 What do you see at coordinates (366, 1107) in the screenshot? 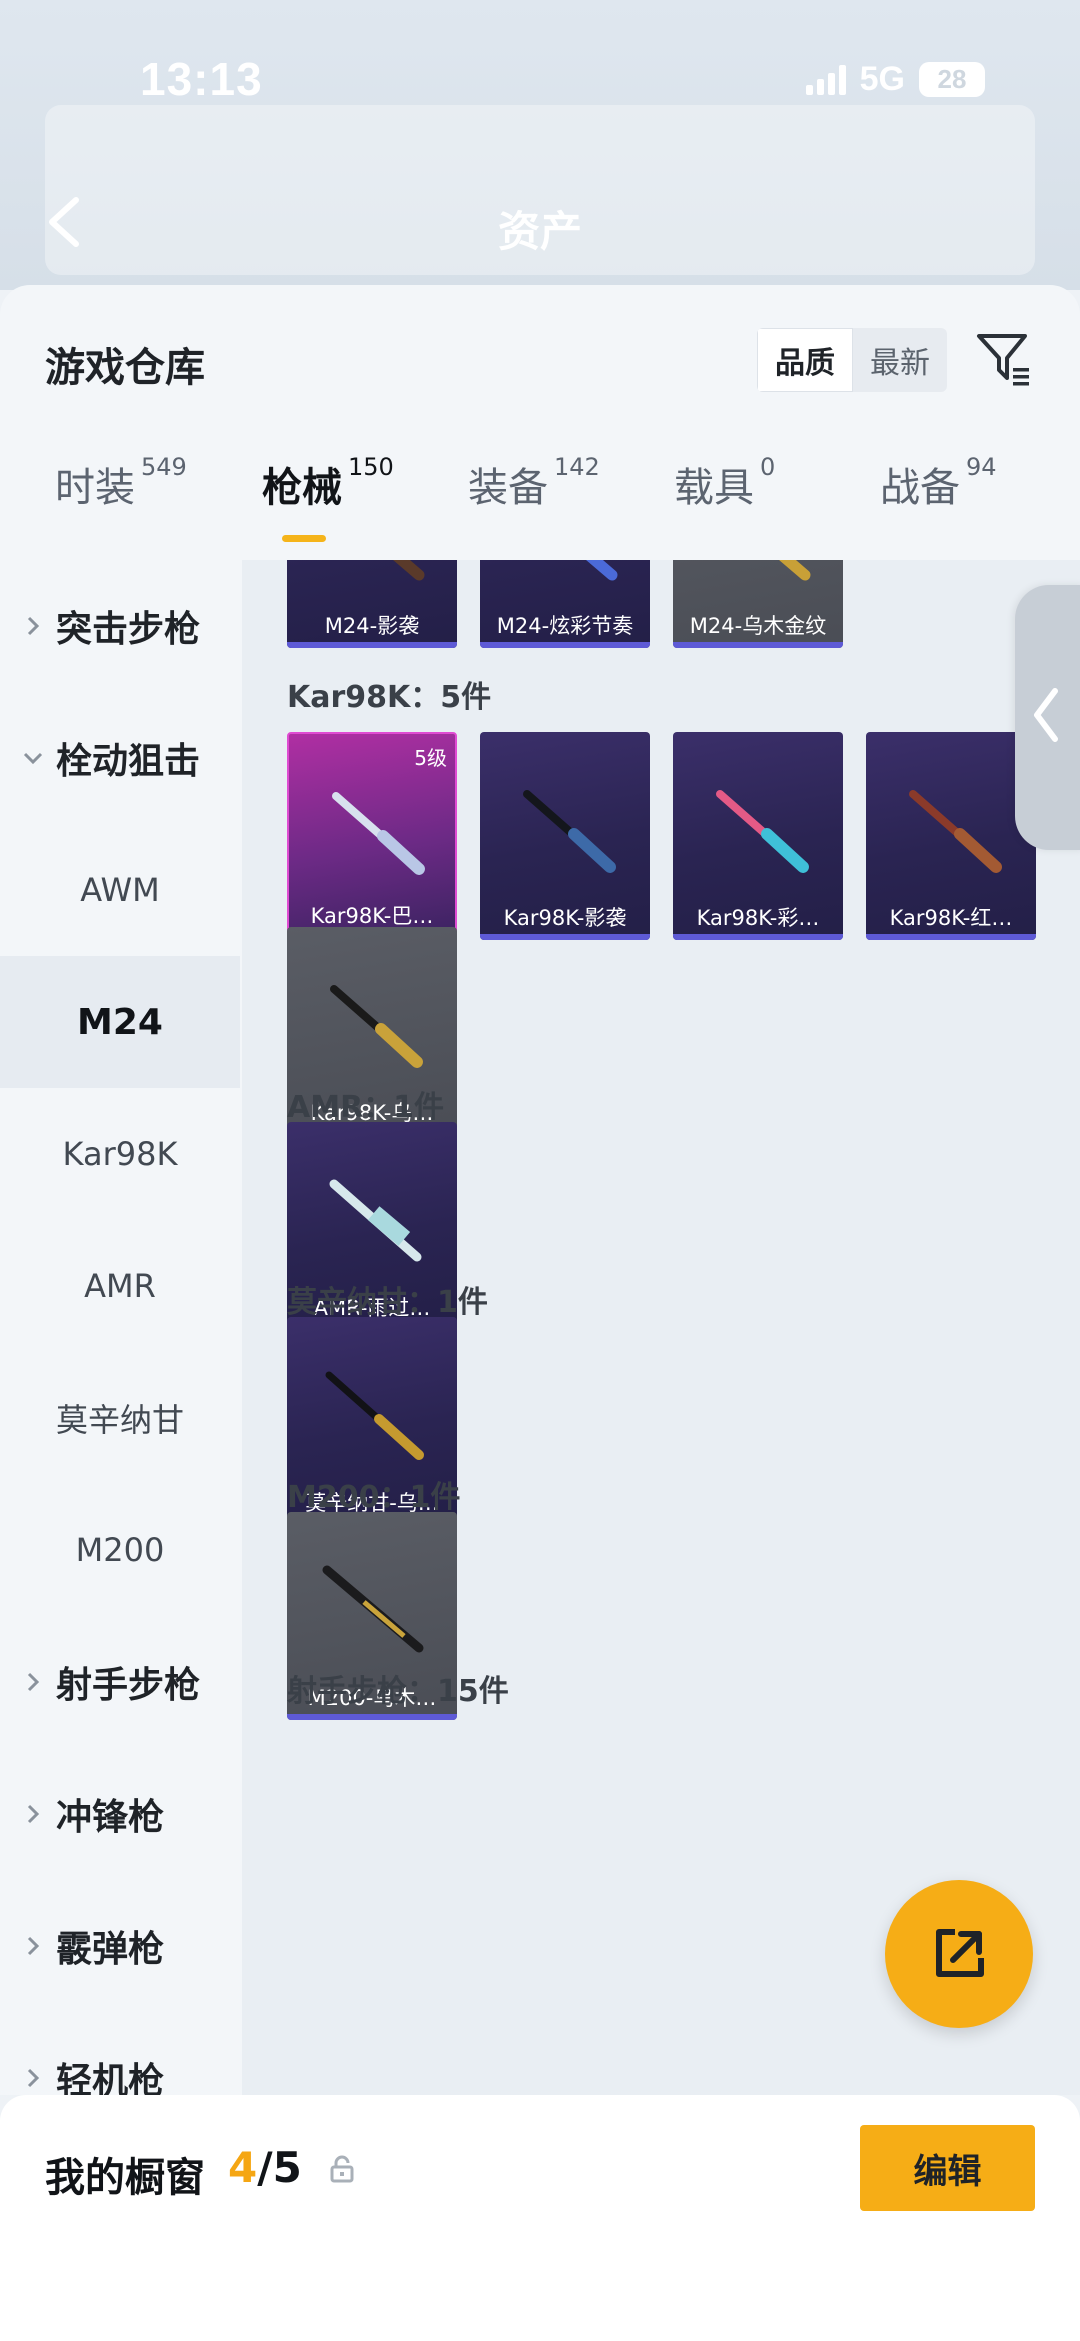
I see `section-label-amr: AMR：1件` at bounding box center [366, 1107].